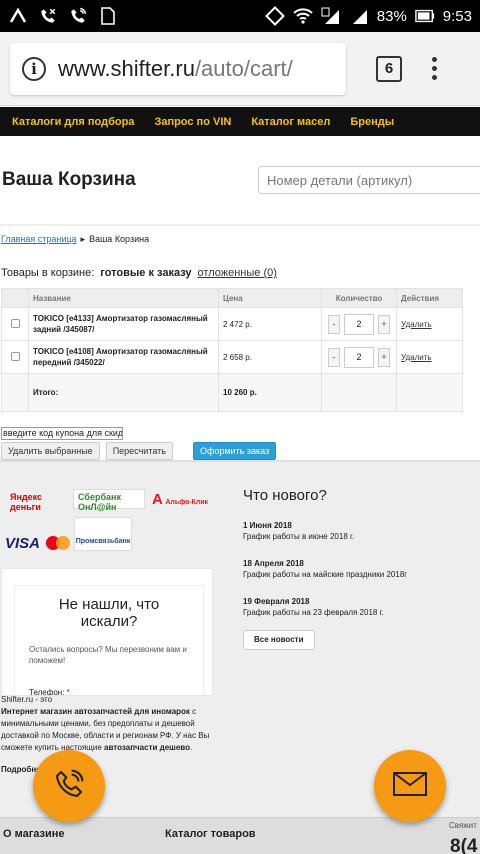 This screenshot has width=480, height=854. What do you see at coordinates (109, 613) in the screenshot?
I see `callback-form-title: Не нашли, что искали?` at bounding box center [109, 613].